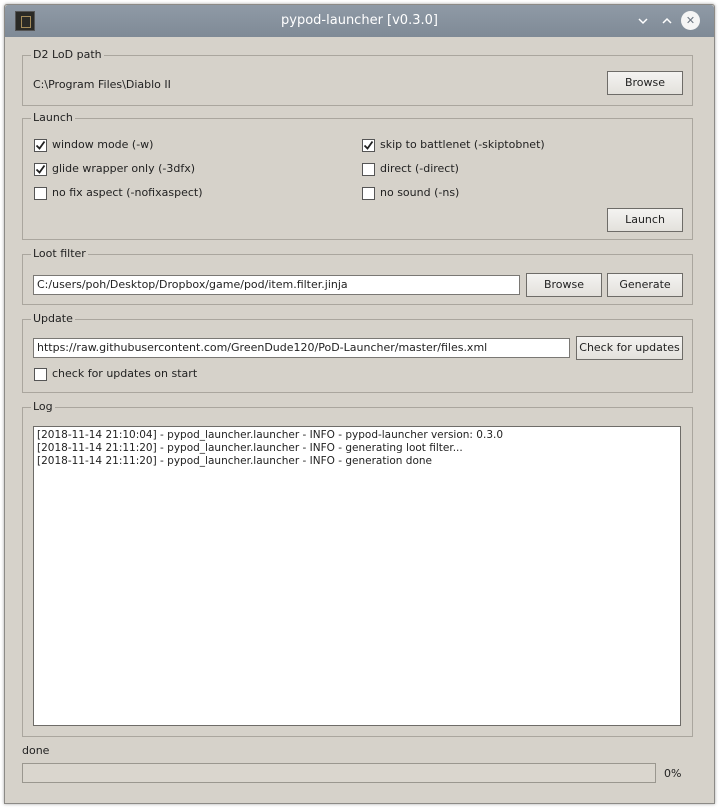 The height and width of the screenshot is (811, 721). I want to click on loot-filter-group-label: Loot filter, so click(59, 253).